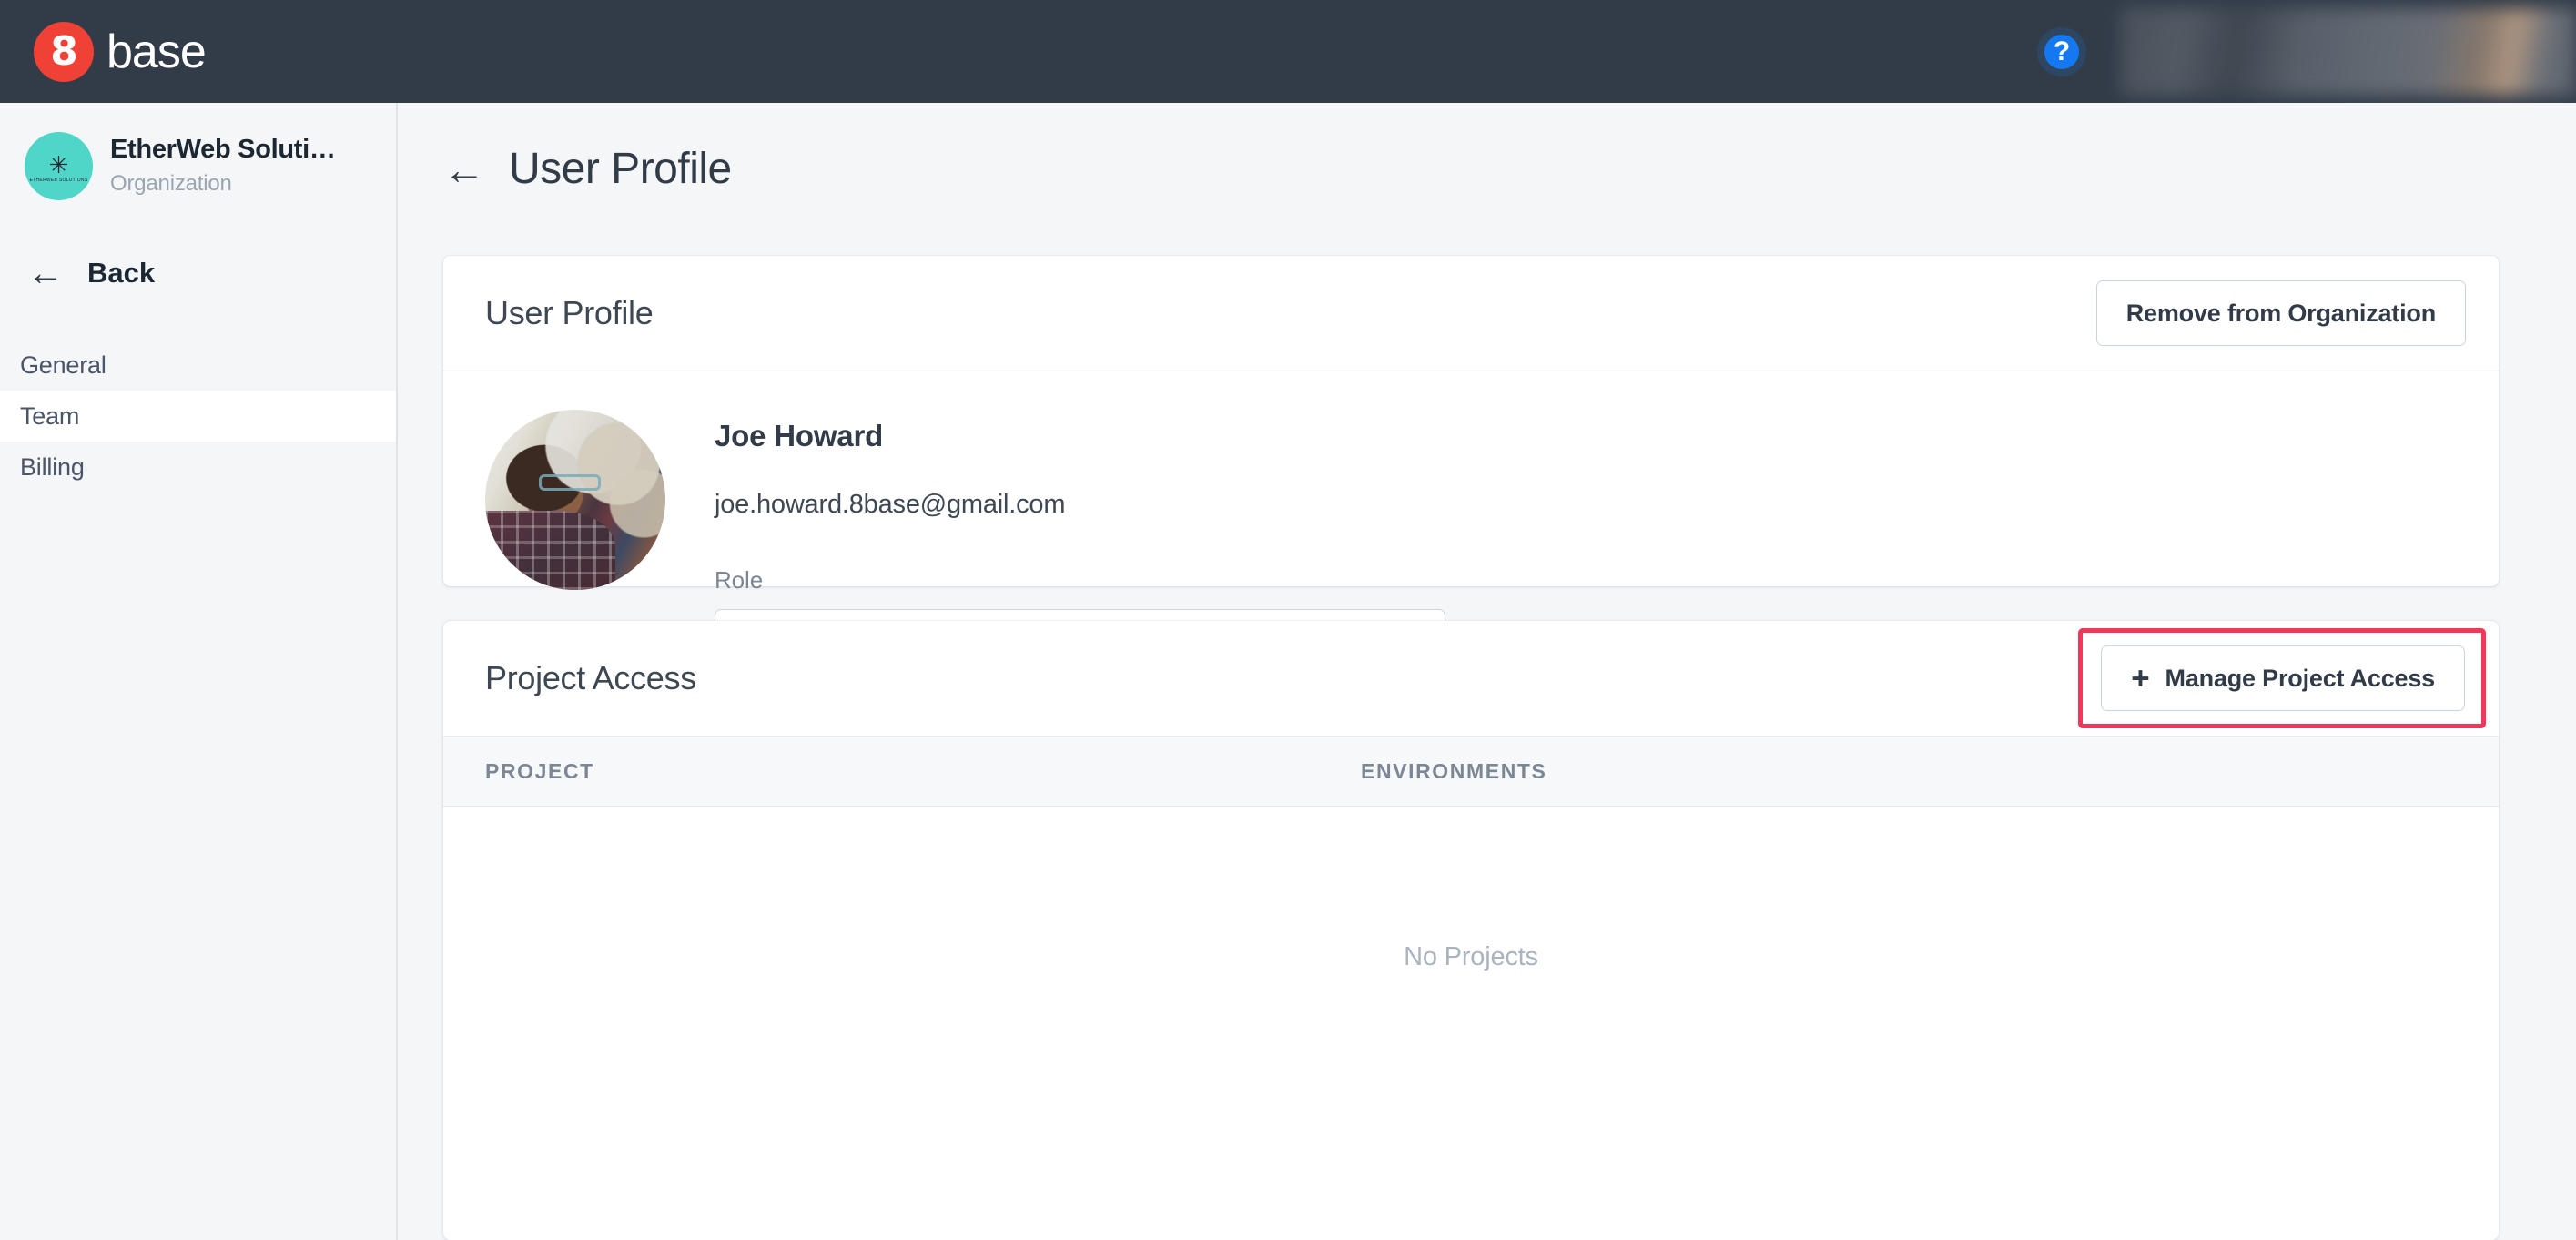 This screenshot has width=2576, height=1240. Describe the element at coordinates (50, 415) in the screenshot. I see `sidebar-item-label: Team` at that location.